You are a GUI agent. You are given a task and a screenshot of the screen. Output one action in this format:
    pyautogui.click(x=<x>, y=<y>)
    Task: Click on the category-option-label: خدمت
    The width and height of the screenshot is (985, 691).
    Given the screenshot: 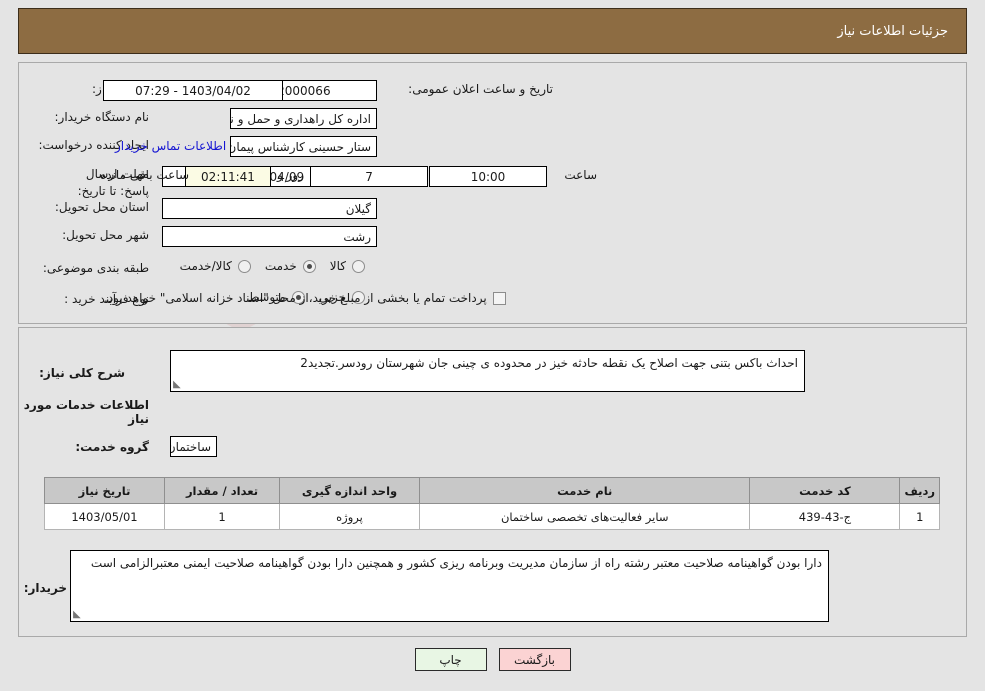 What is the action you would take?
    pyautogui.click(x=280, y=266)
    